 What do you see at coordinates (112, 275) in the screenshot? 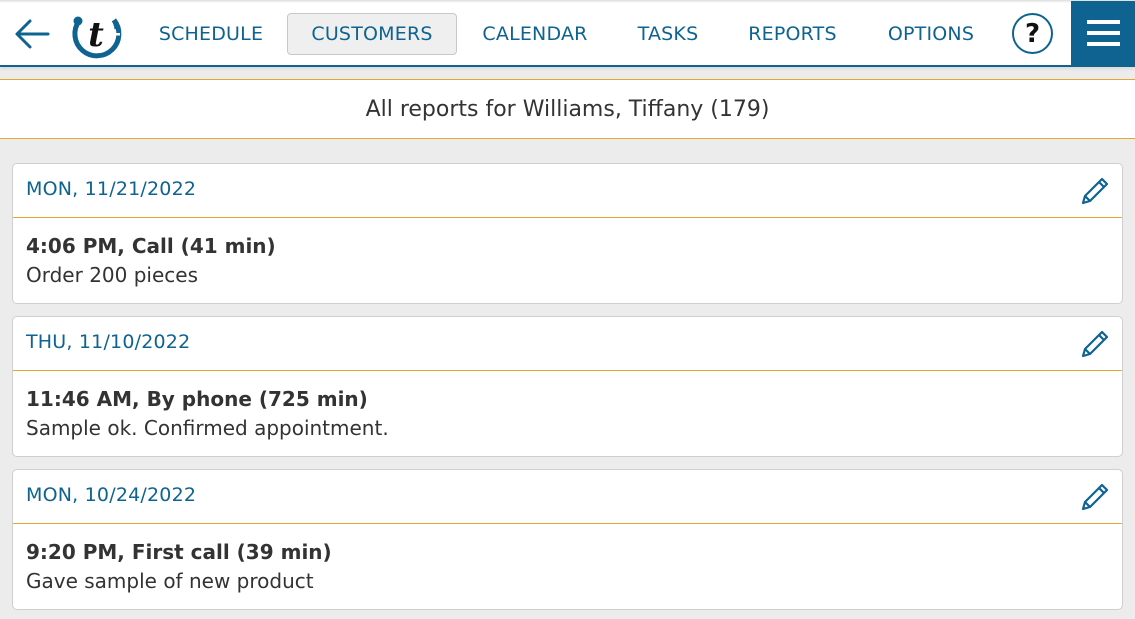
I see `report-note: Order 200 pieces` at bounding box center [112, 275].